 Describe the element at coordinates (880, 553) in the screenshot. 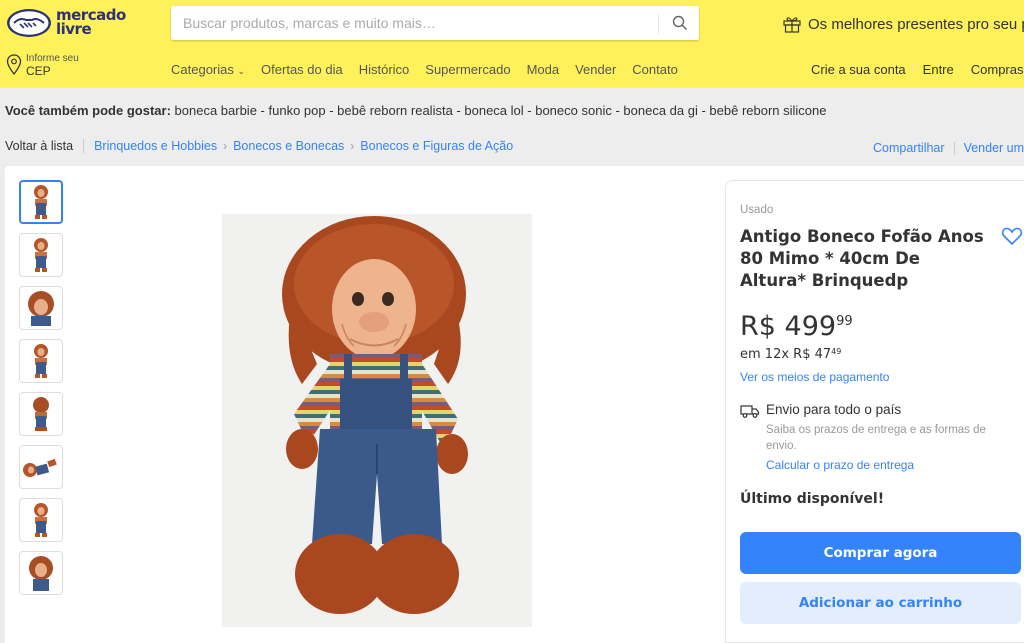

I see `buy-now-button: Comprar agora` at that location.